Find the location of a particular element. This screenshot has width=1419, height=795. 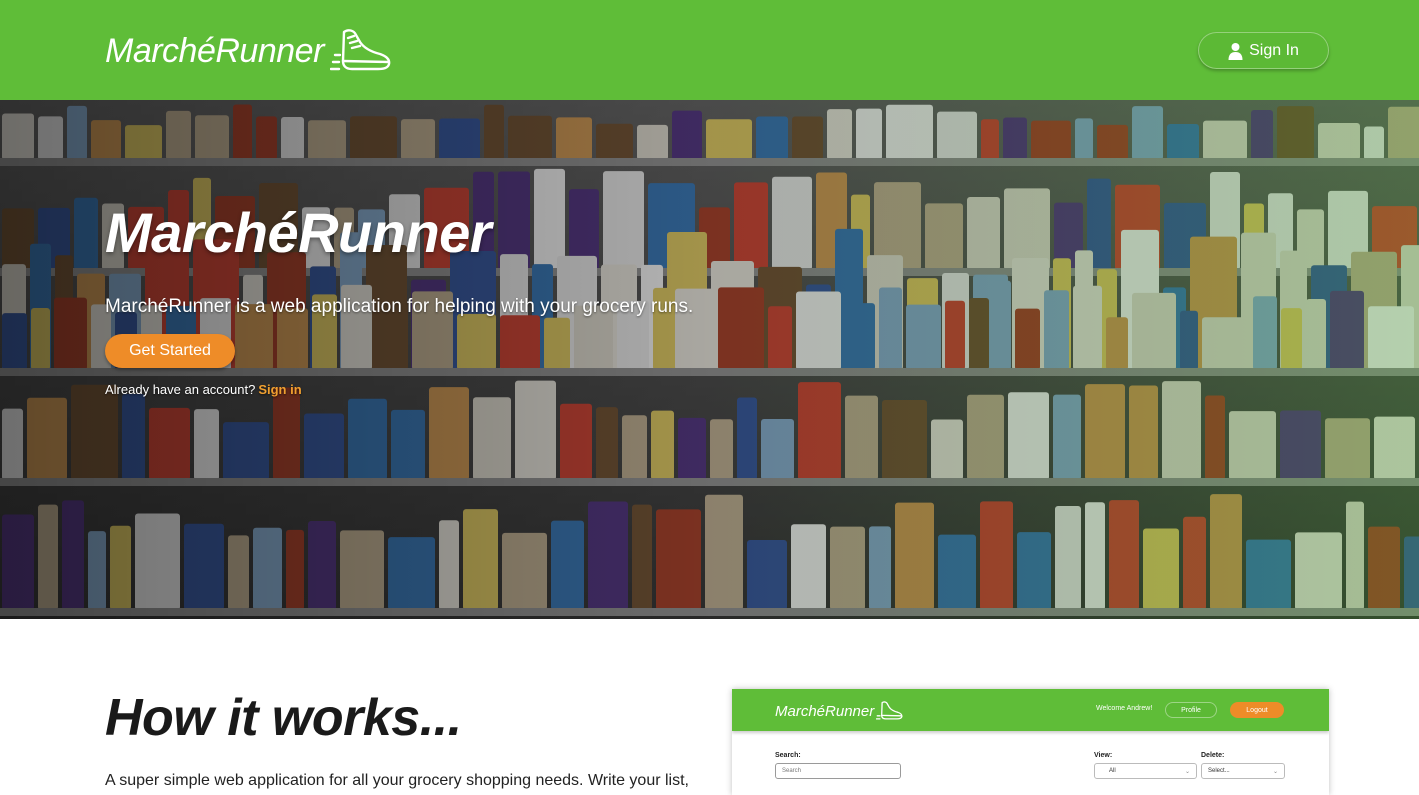

preview-delete-label: Delete: is located at coordinates (1213, 755).